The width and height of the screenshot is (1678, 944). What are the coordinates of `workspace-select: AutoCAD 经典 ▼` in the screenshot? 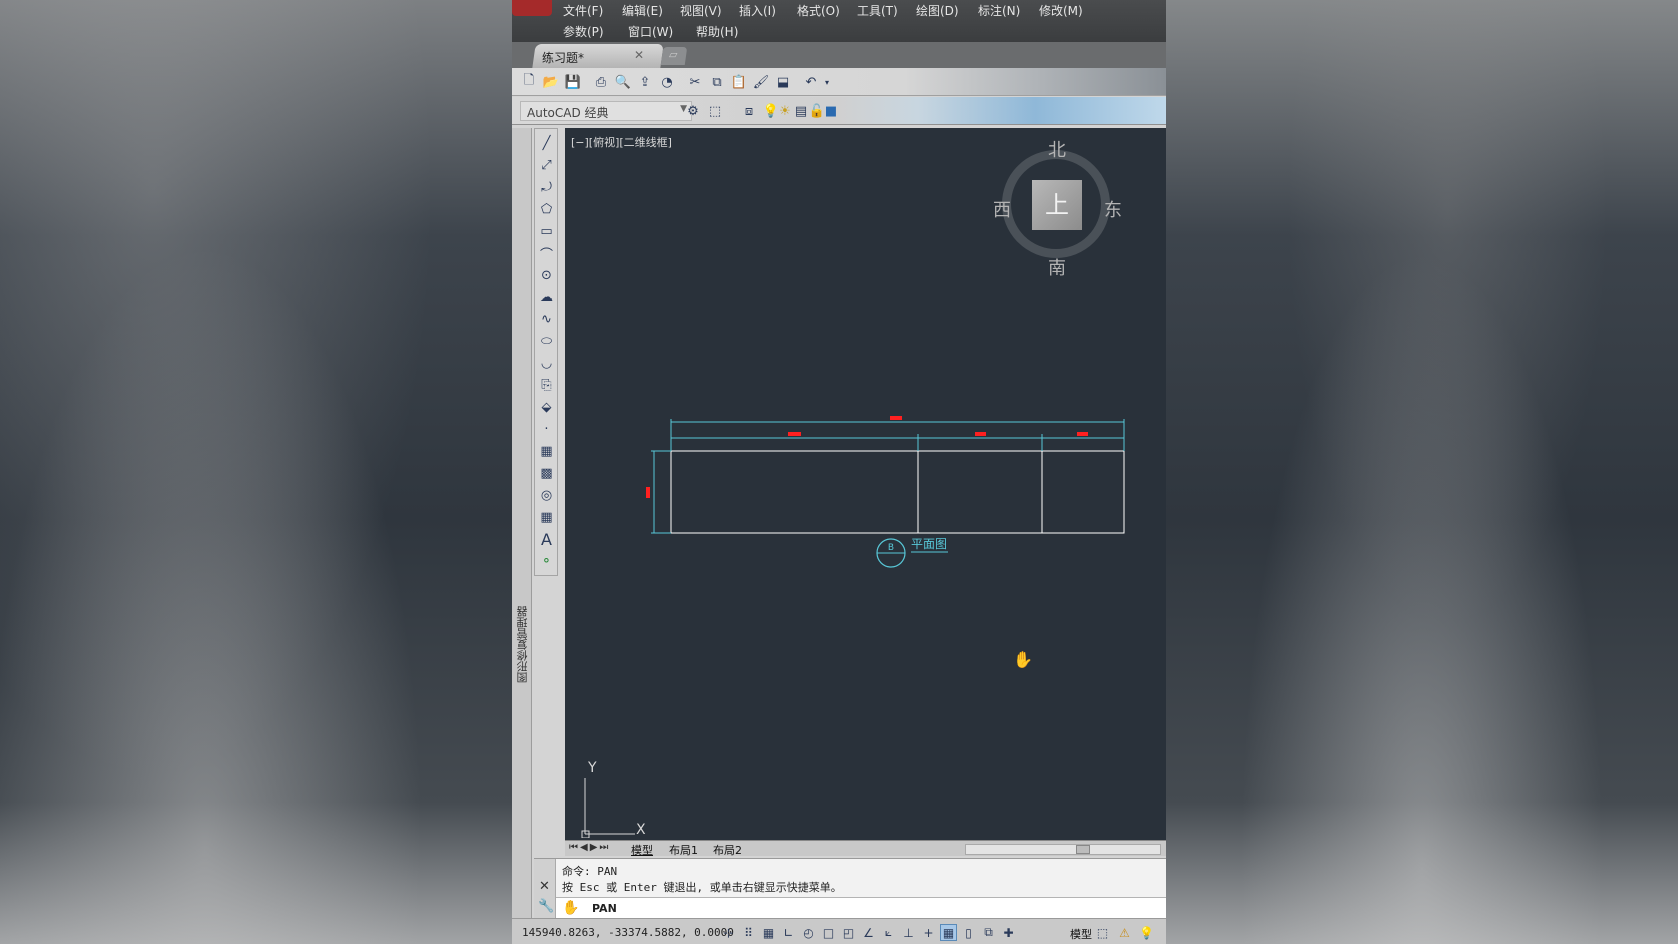 It's located at (606, 111).